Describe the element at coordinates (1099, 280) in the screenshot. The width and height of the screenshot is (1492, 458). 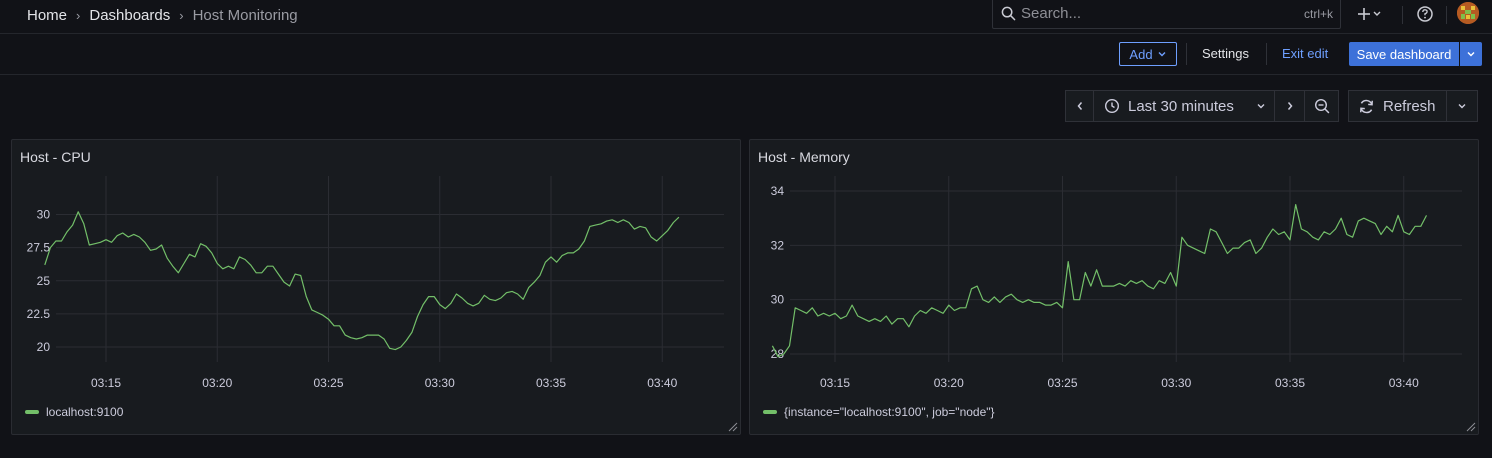
I see `series-line` at that location.